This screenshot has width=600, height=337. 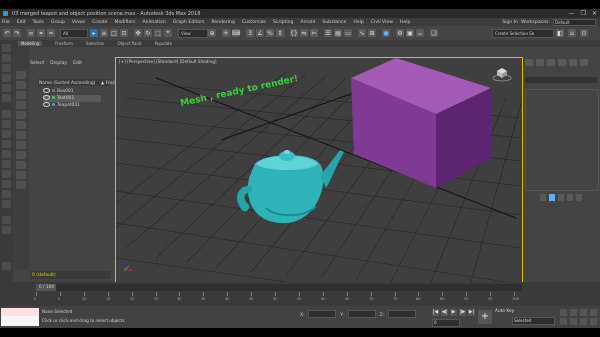 I want to click on strip-modify-icon, so click(x=6, y=58).